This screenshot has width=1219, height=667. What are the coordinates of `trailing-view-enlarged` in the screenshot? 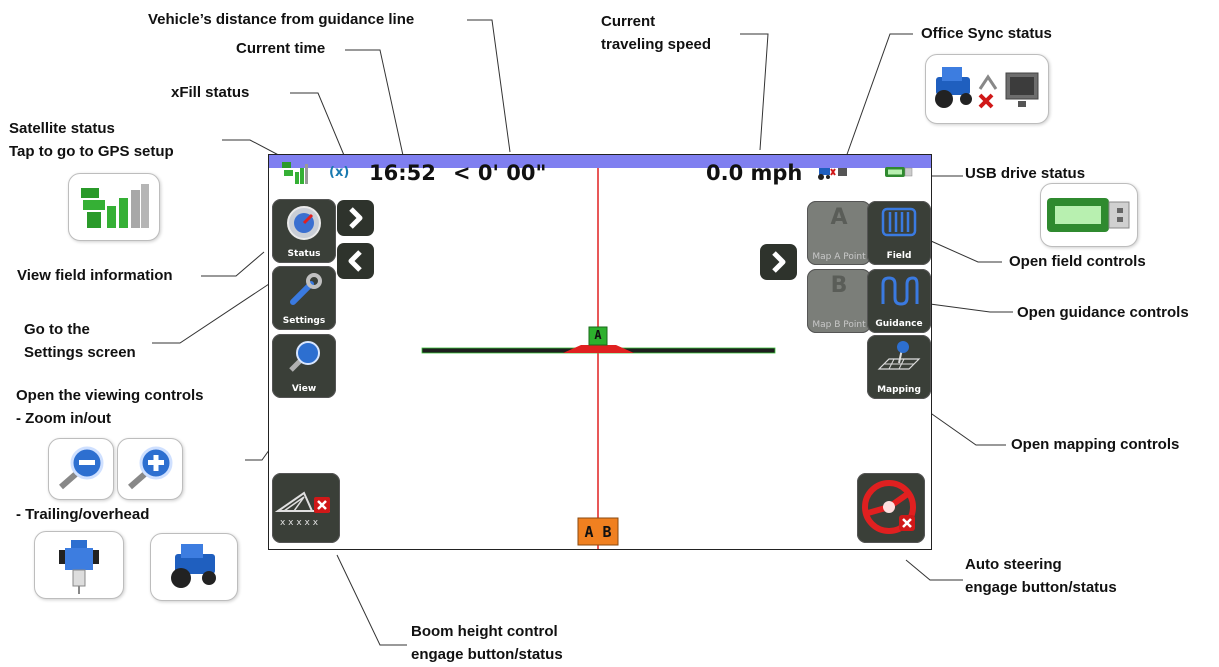 It's located at (79, 565).